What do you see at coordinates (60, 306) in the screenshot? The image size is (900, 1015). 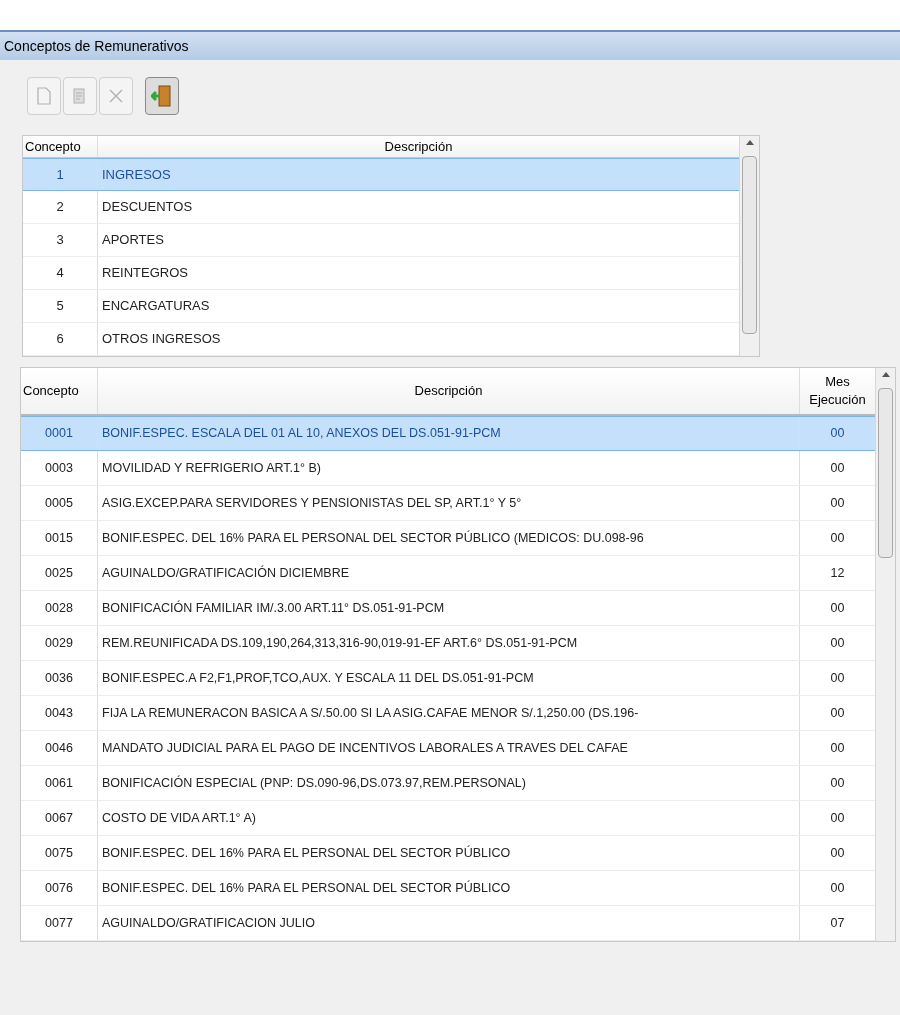 I see `table-cell: 5` at bounding box center [60, 306].